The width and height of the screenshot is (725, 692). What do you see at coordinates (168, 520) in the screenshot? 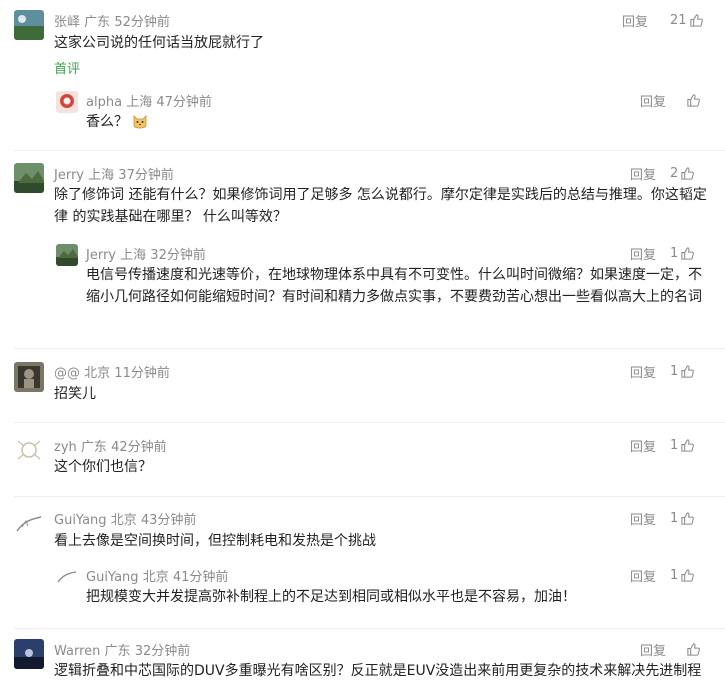
I see `timestamp: 43分钟前` at bounding box center [168, 520].